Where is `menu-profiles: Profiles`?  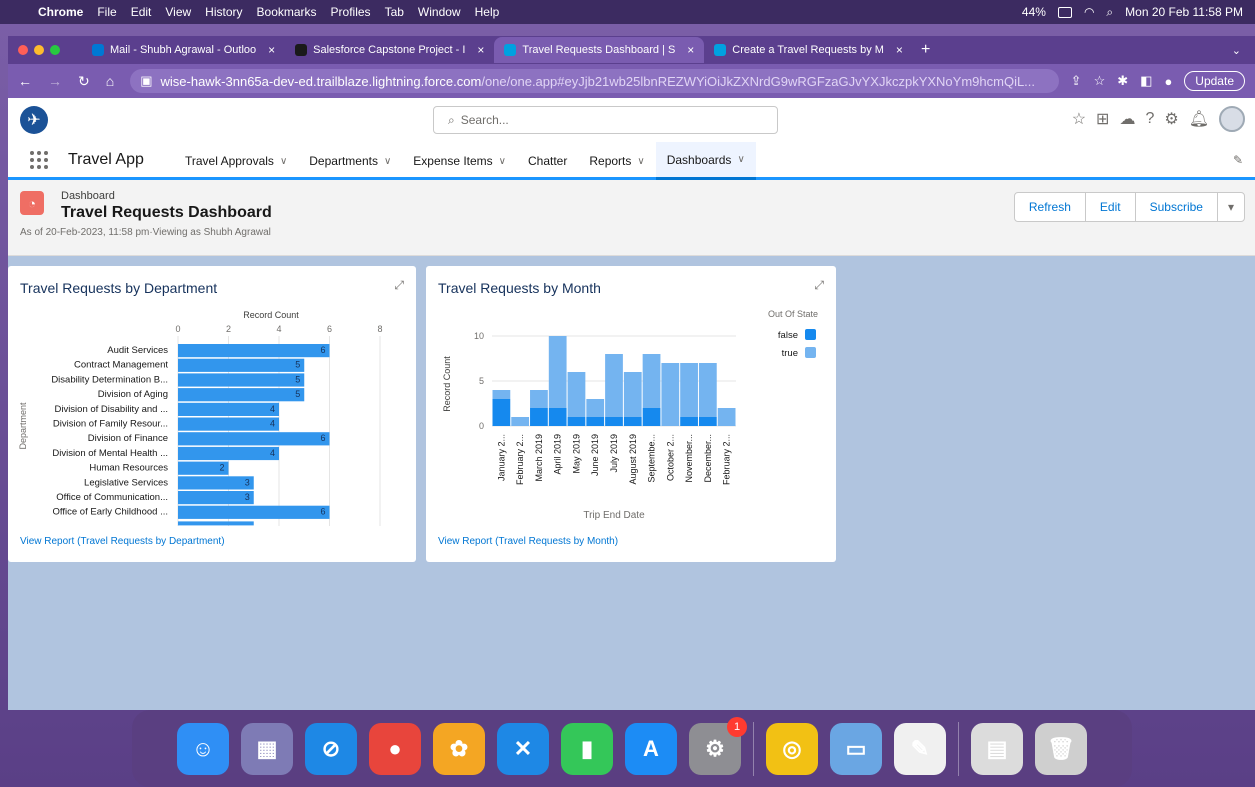
menu-profiles: Profiles is located at coordinates (351, 12).